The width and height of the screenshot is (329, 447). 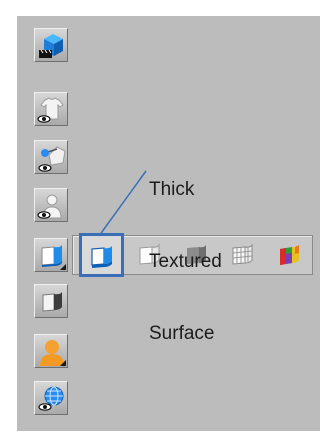 What do you see at coordinates (172, 189) in the screenshot?
I see `callout-line-1: Thick` at bounding box center [172, 189].